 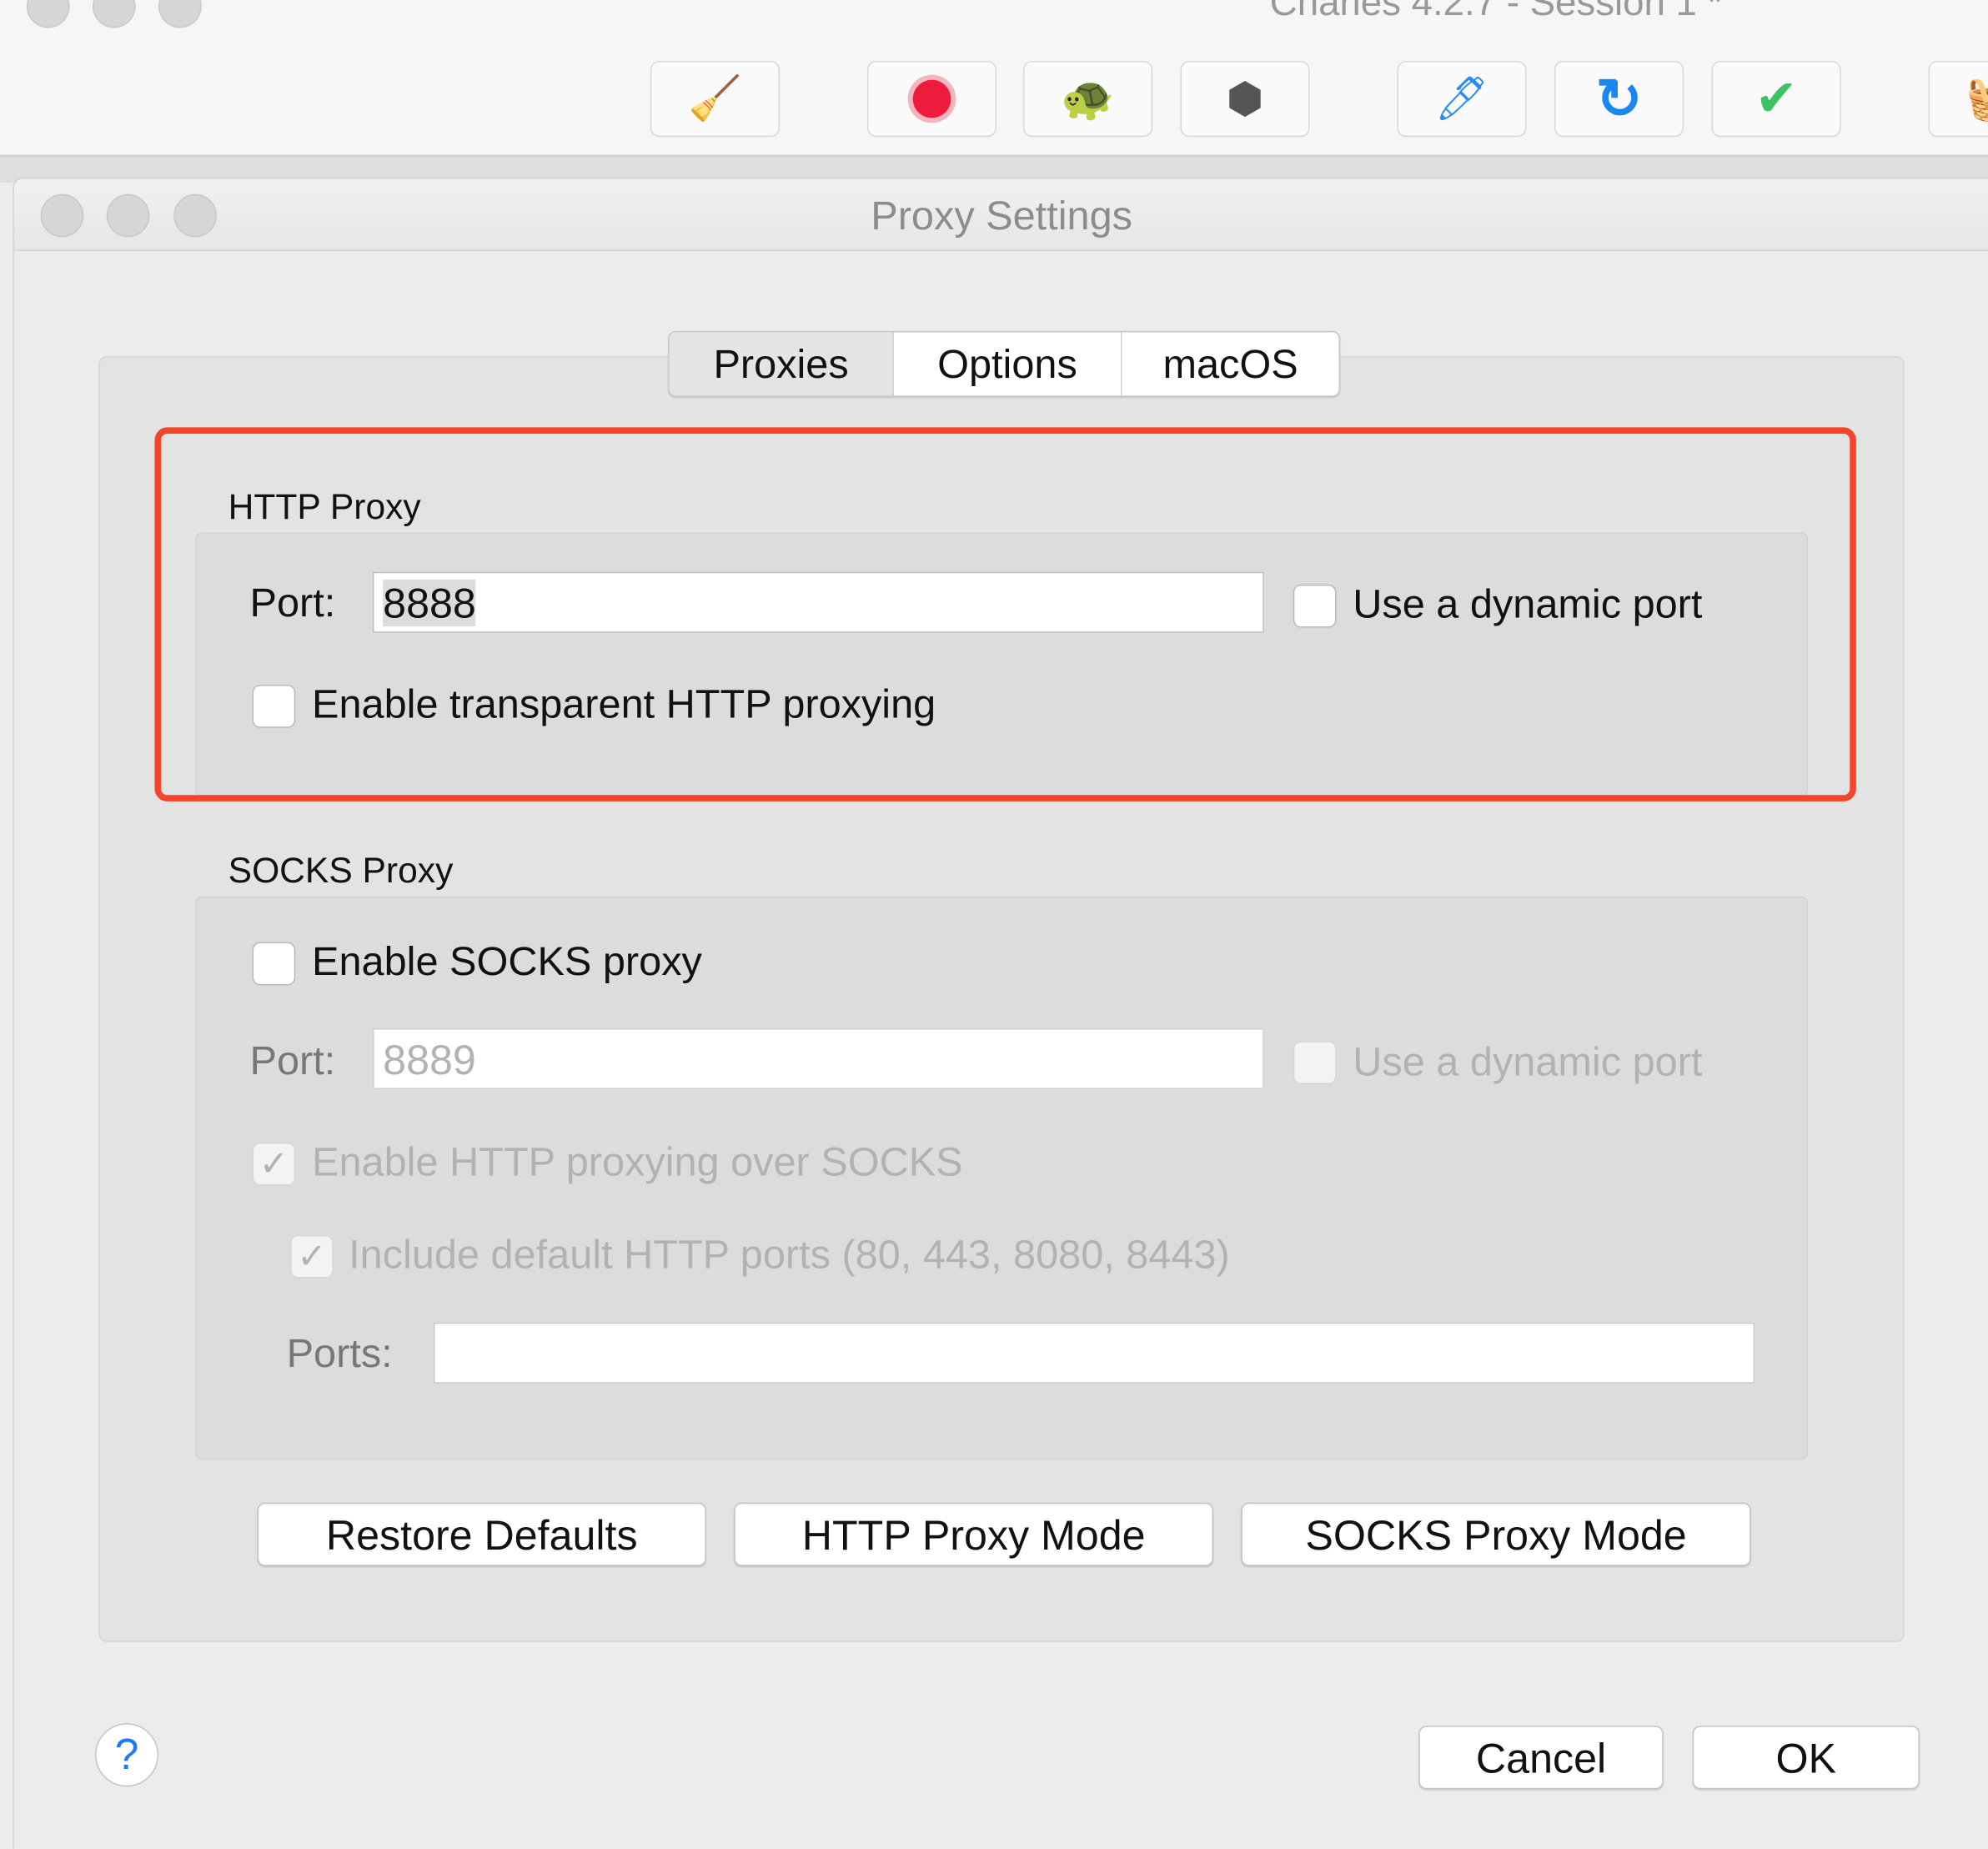 I want to click on minimize-window-button, so click(x=114, y=14).